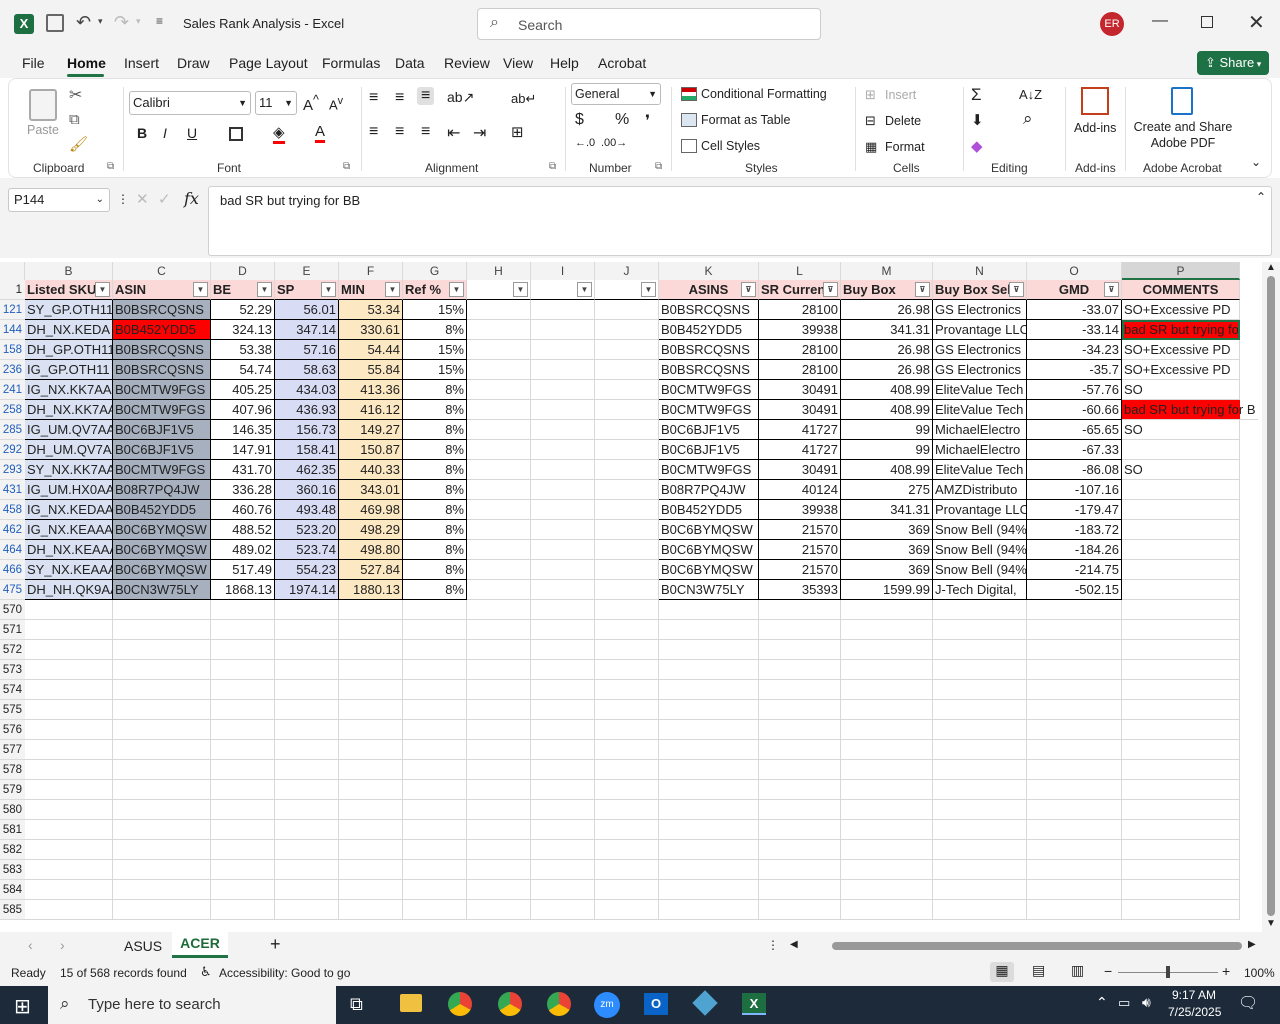  What do you see at coordinates (622, 63) in the screenshot?
I see `menu-acrobat: Acrobat` at bounding box center [622, 63].